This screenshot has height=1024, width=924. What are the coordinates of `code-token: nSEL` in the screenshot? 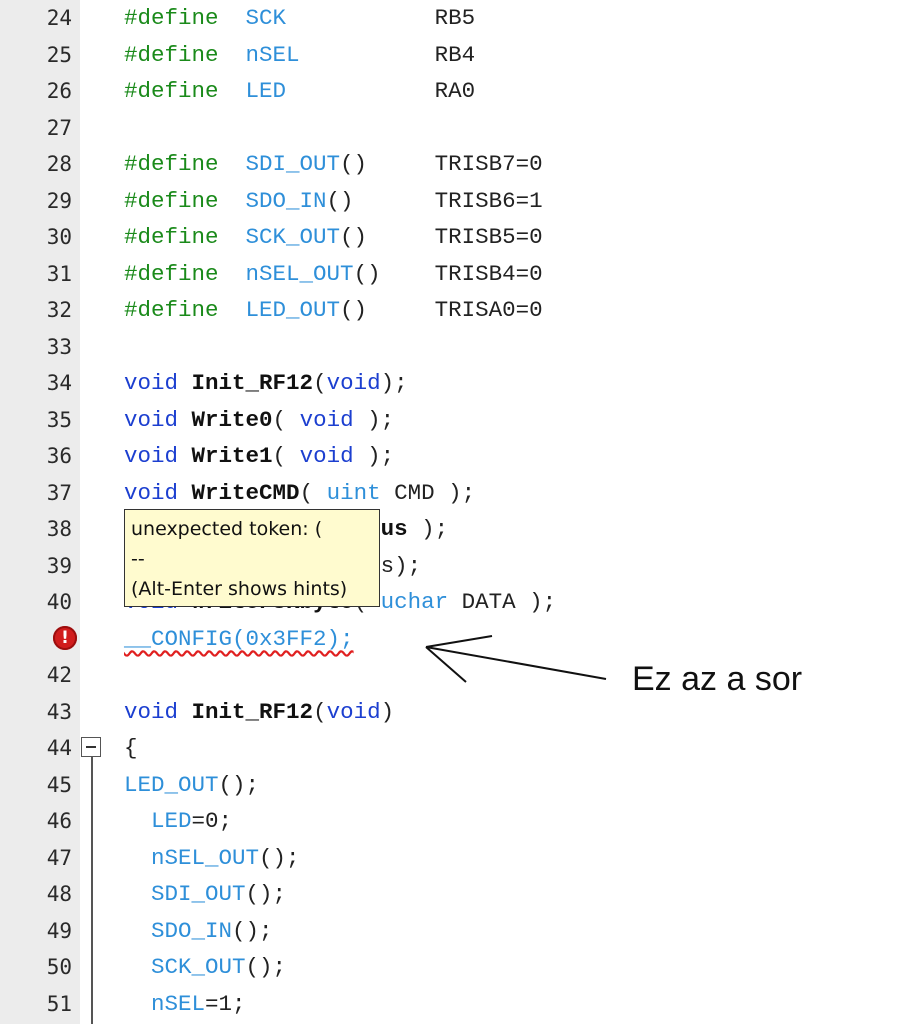 It's located at (178, 1003).